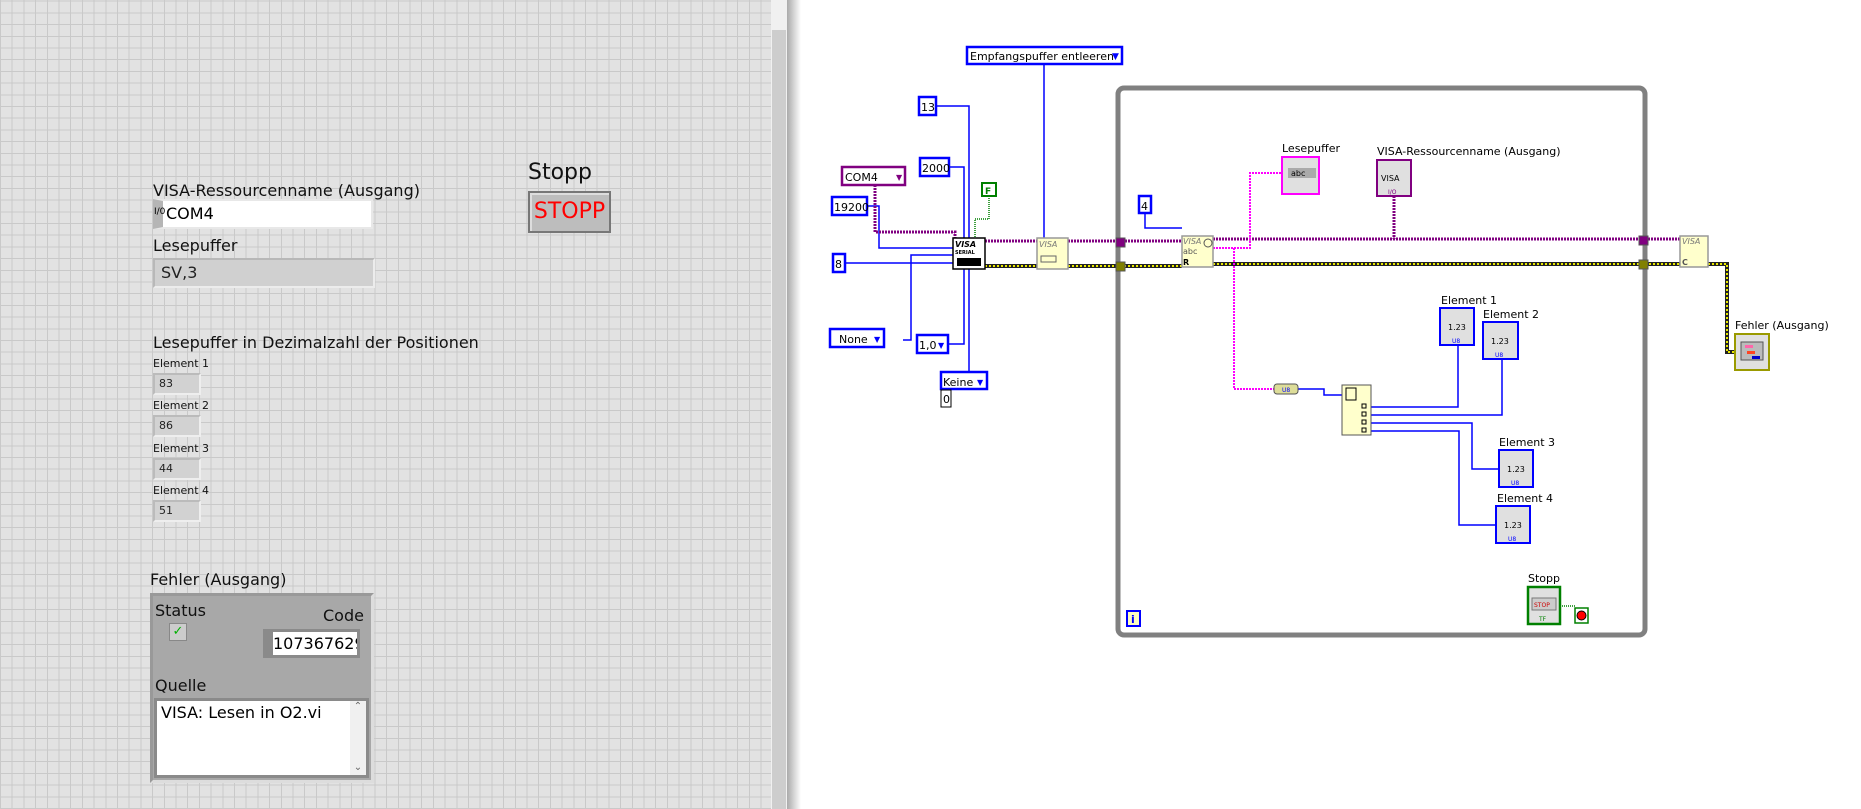 The width and height of the screenshot is (1861, 809). What do you see at coordinates (286, 190) in the screenshot?
I see `visa-resource-label: VISA-Ressourcenname (Ausgang)` at bounding box center [286, 190].